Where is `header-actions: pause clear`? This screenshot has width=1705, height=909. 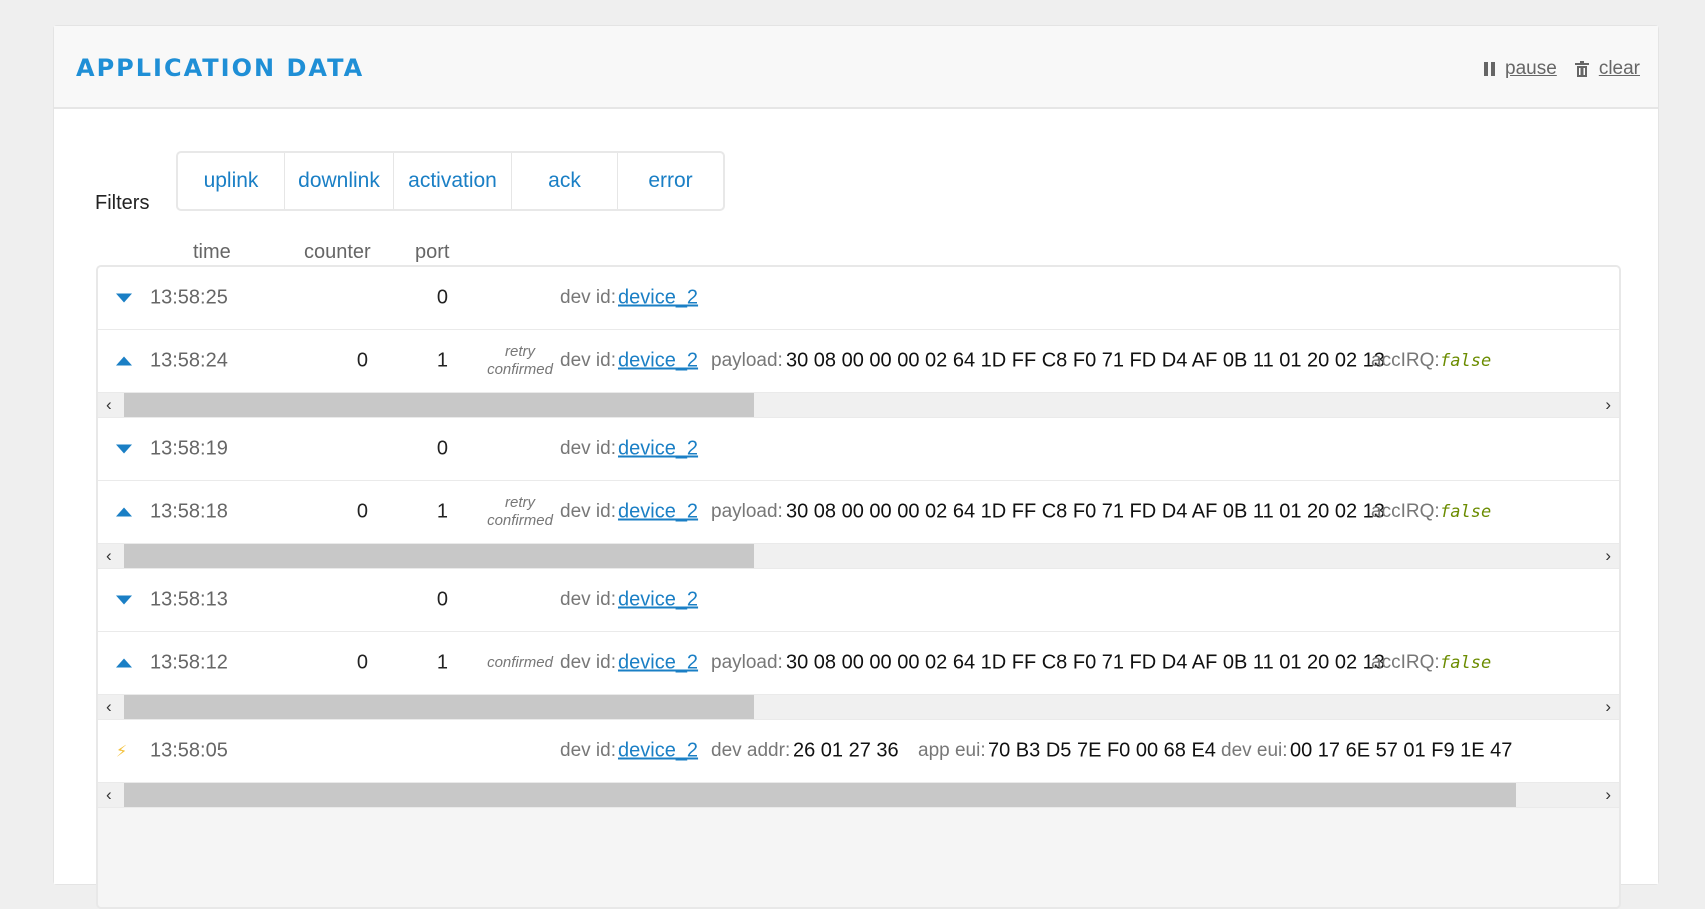
header-actions: pause clear is located at coordinates (1553, 69).